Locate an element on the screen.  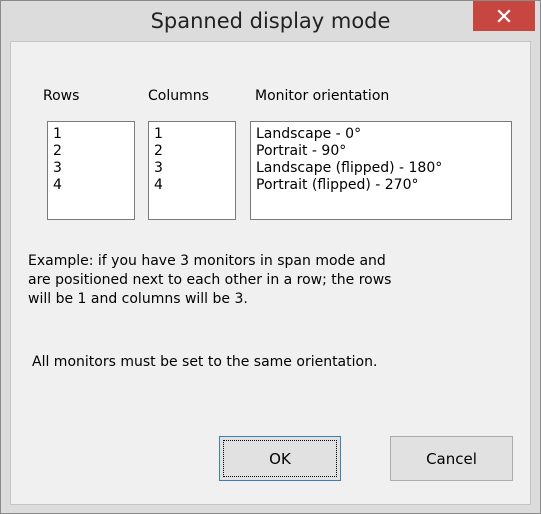
example-line: will be 1 and columns will be 3. is located at coordinates (138, 299).